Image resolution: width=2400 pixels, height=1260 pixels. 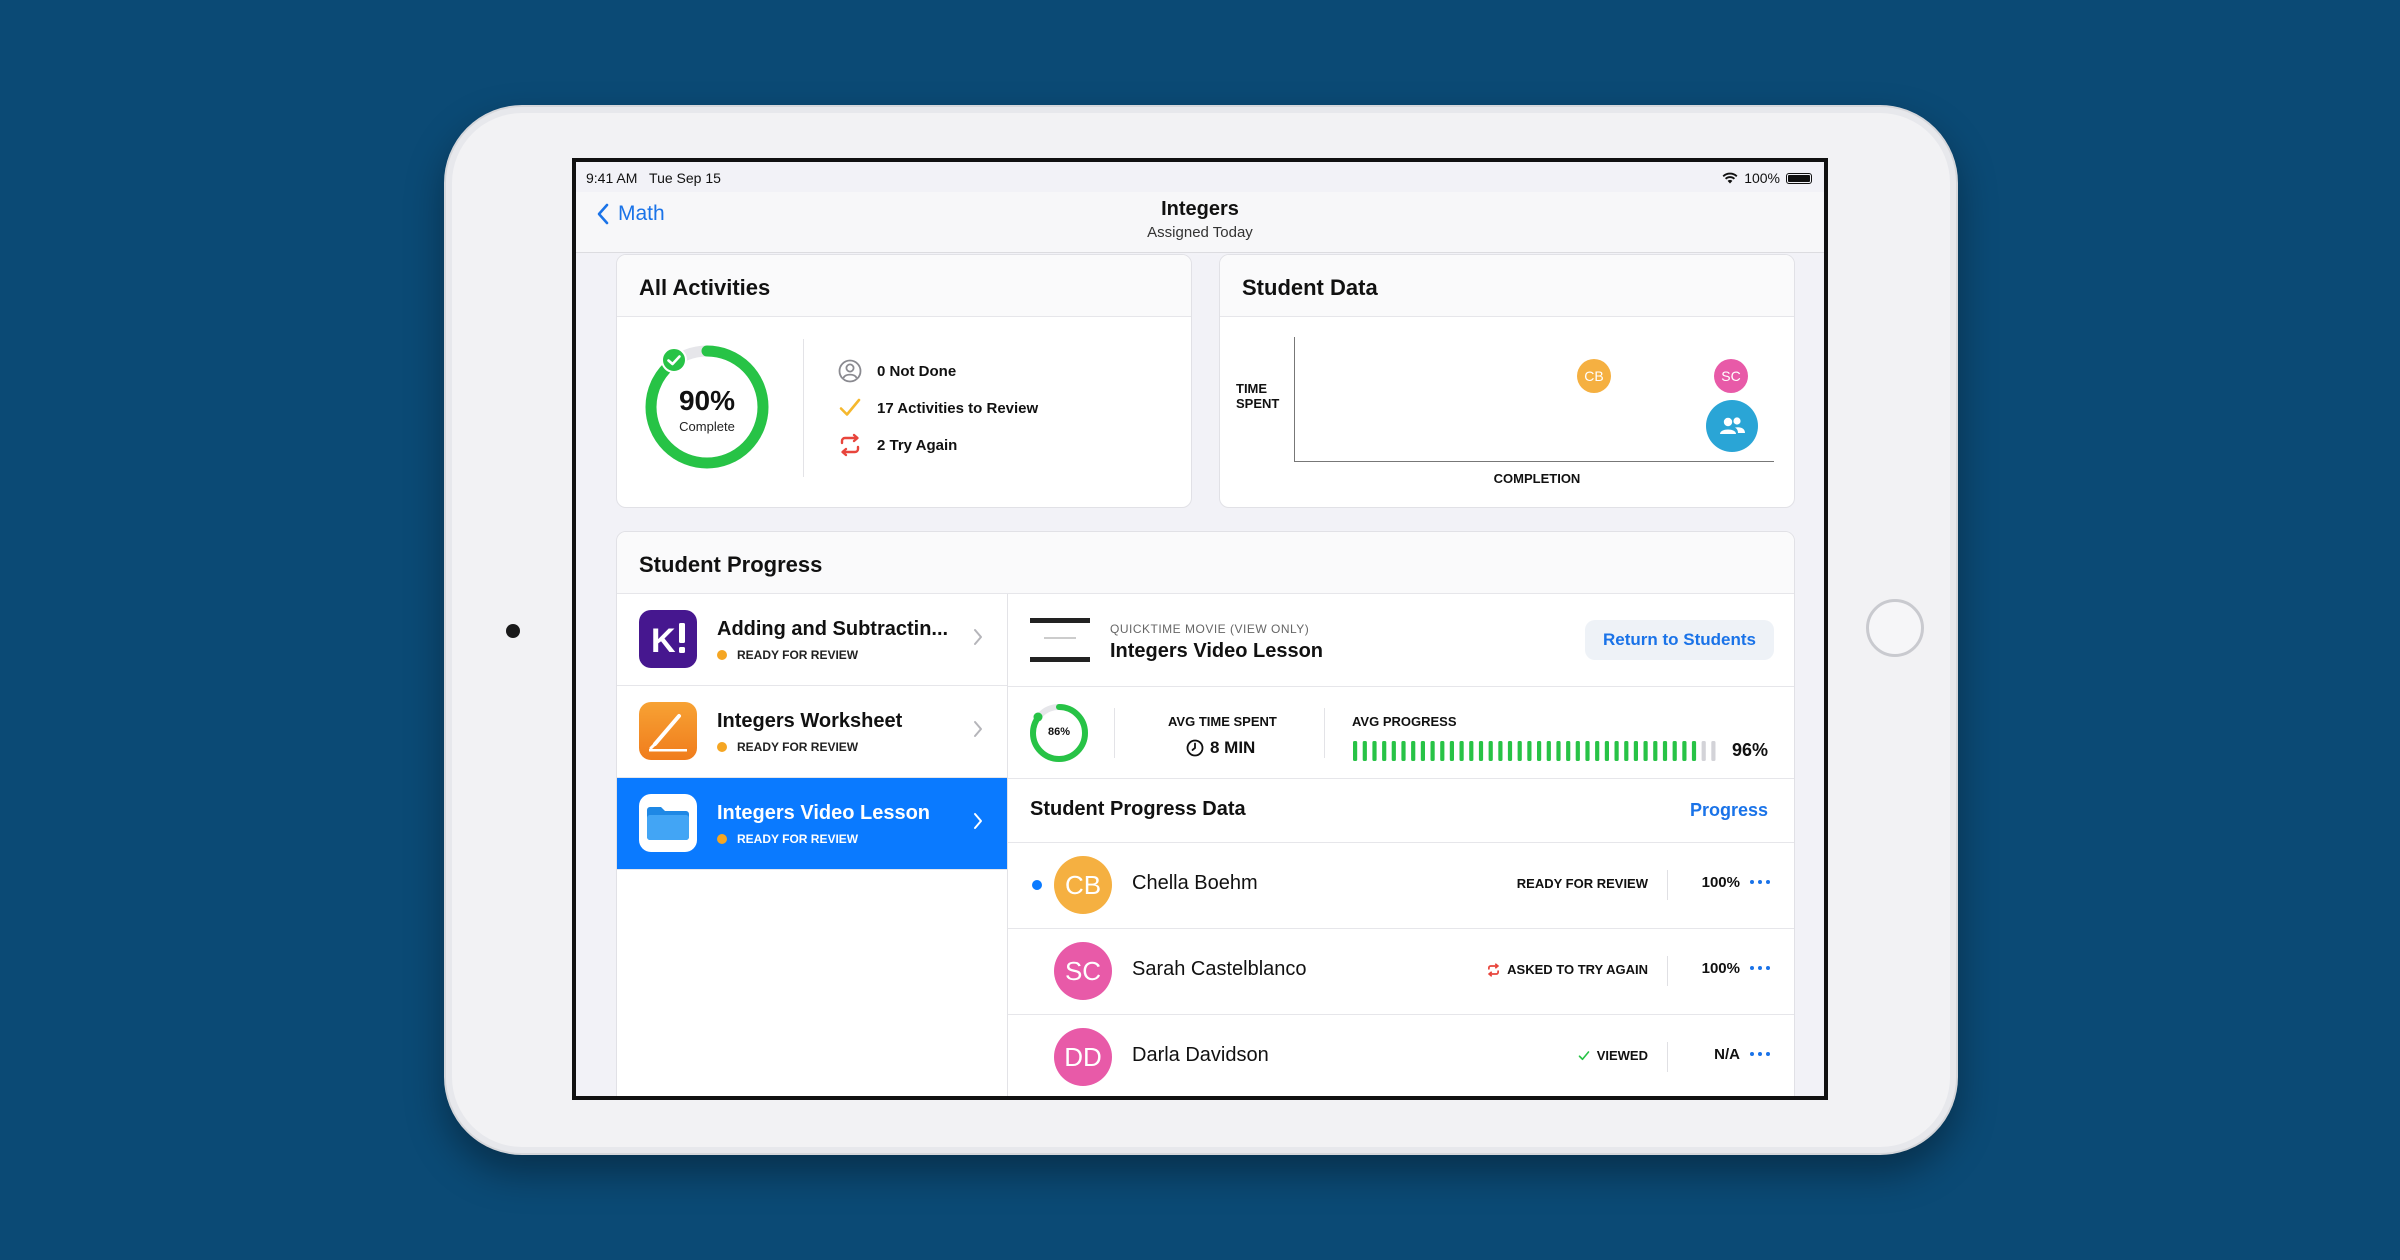 What do you see at coordinates (1205, 563) in the screenshot?
I see `student-progress-title: Student Progress` at bounding box center [1205, 563].